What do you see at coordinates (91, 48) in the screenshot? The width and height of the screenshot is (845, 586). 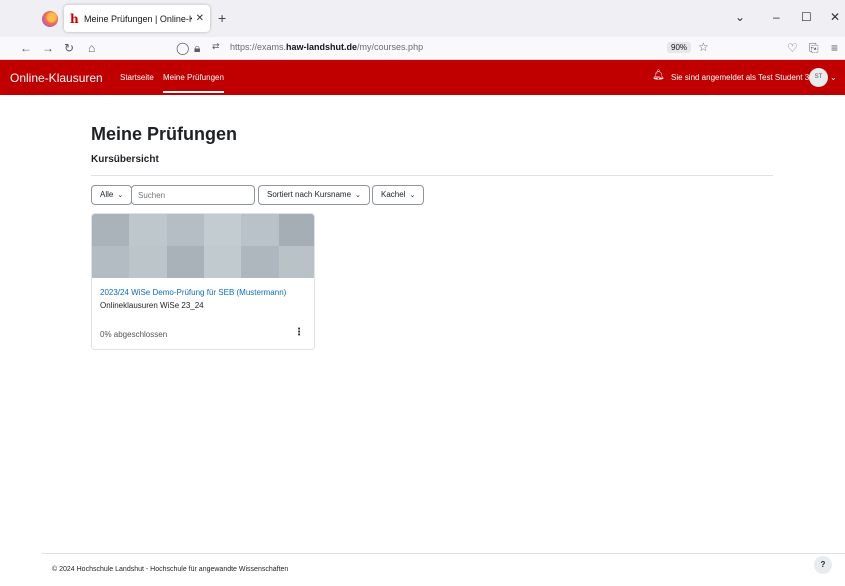 I see `home-icon: ⌂` at bounding box center [91, 48].